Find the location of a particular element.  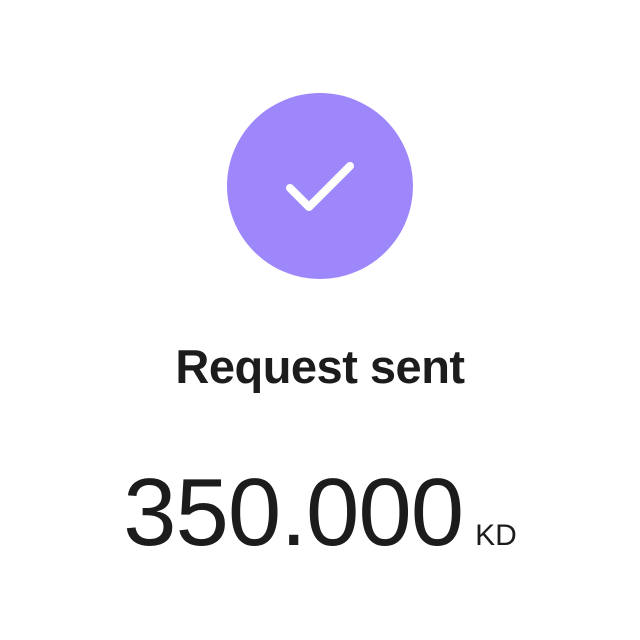

success-badge is located at coordinates (320, 186).